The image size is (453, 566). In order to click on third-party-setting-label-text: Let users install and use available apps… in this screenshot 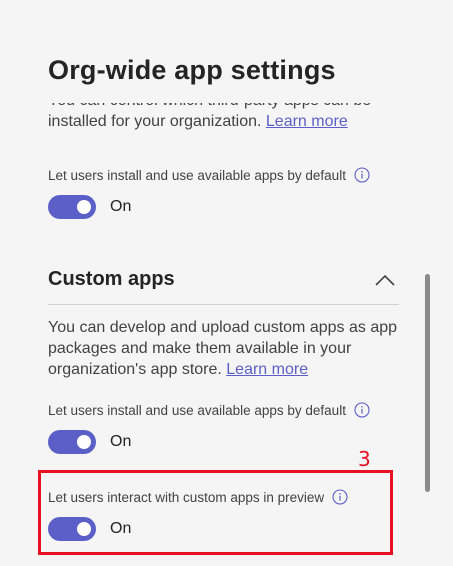, I will do `click(197, 175)`.